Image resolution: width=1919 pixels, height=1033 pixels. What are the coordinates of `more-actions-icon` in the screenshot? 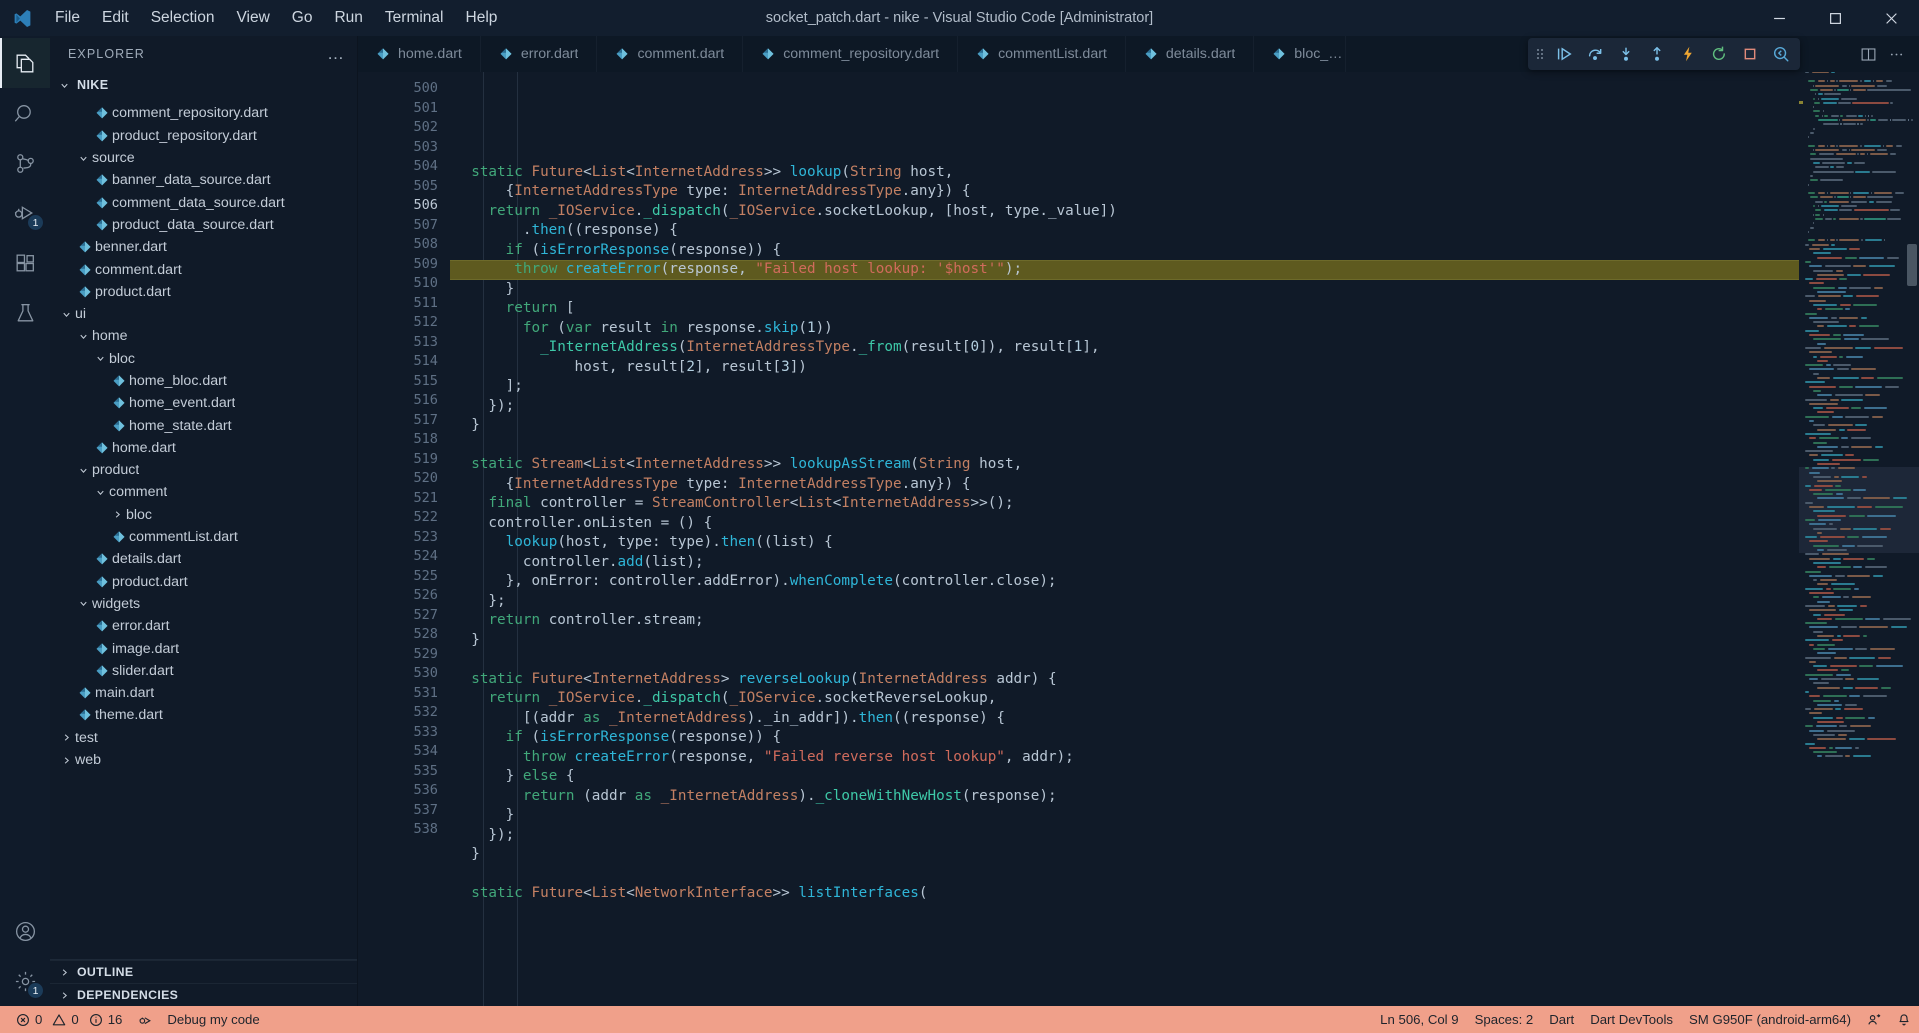 It's located at (1896, 54).